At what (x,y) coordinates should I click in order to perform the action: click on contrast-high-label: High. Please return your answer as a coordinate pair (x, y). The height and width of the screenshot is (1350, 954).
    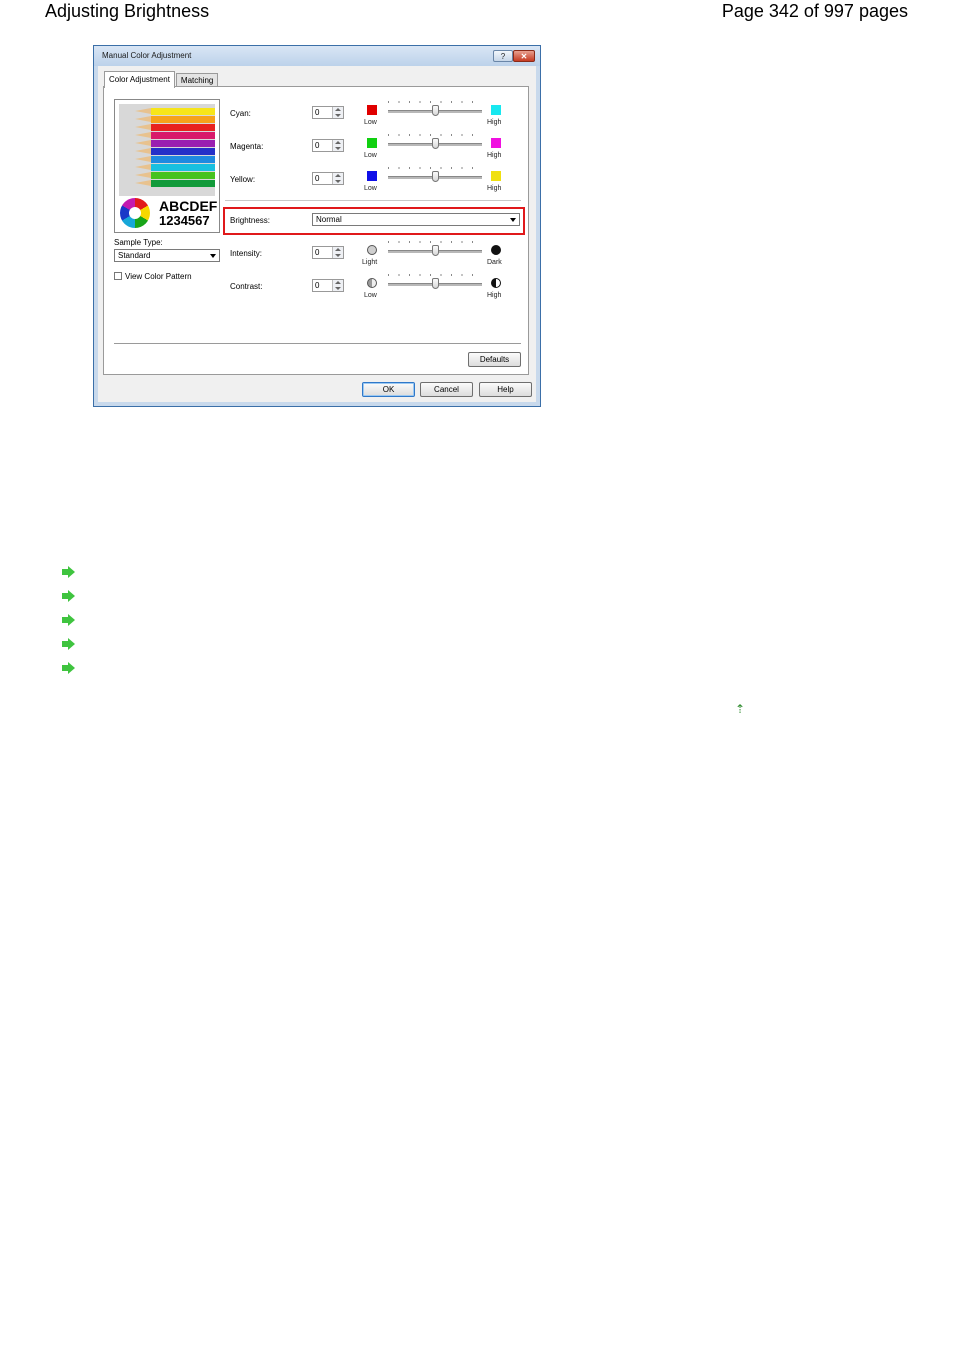
    Looking at the image, I should click on (494, 295).